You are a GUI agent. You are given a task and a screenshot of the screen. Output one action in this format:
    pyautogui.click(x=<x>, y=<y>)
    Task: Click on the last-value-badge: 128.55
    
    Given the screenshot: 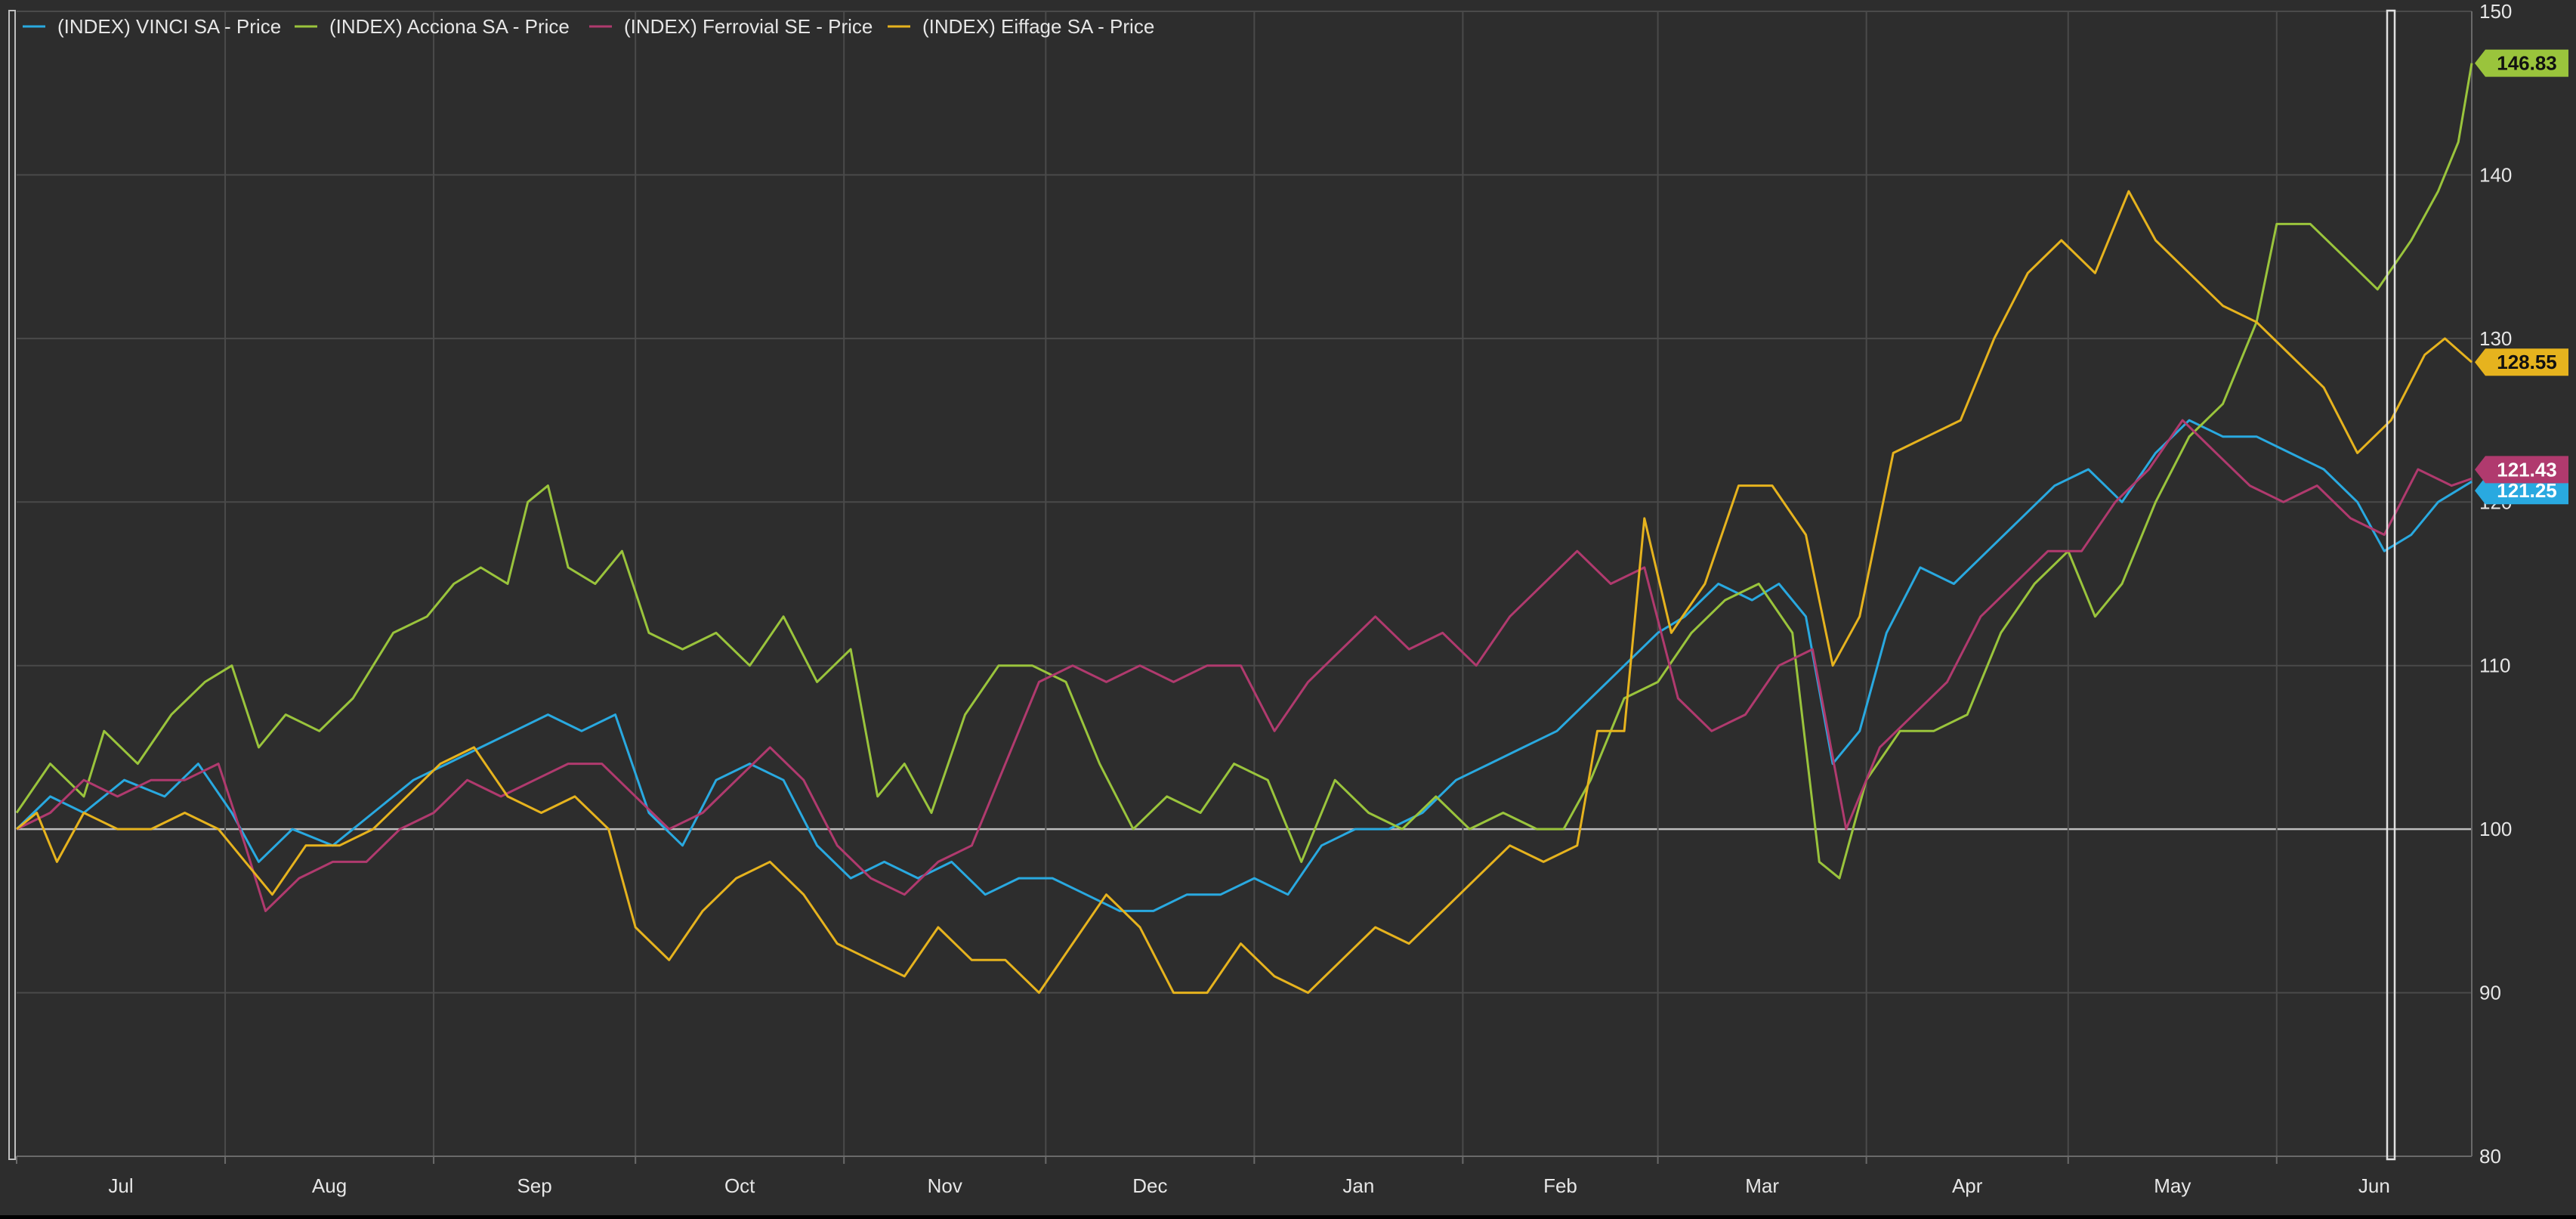 What is the action you would take?
    pyautogui.click(x=2521, y=362)
    